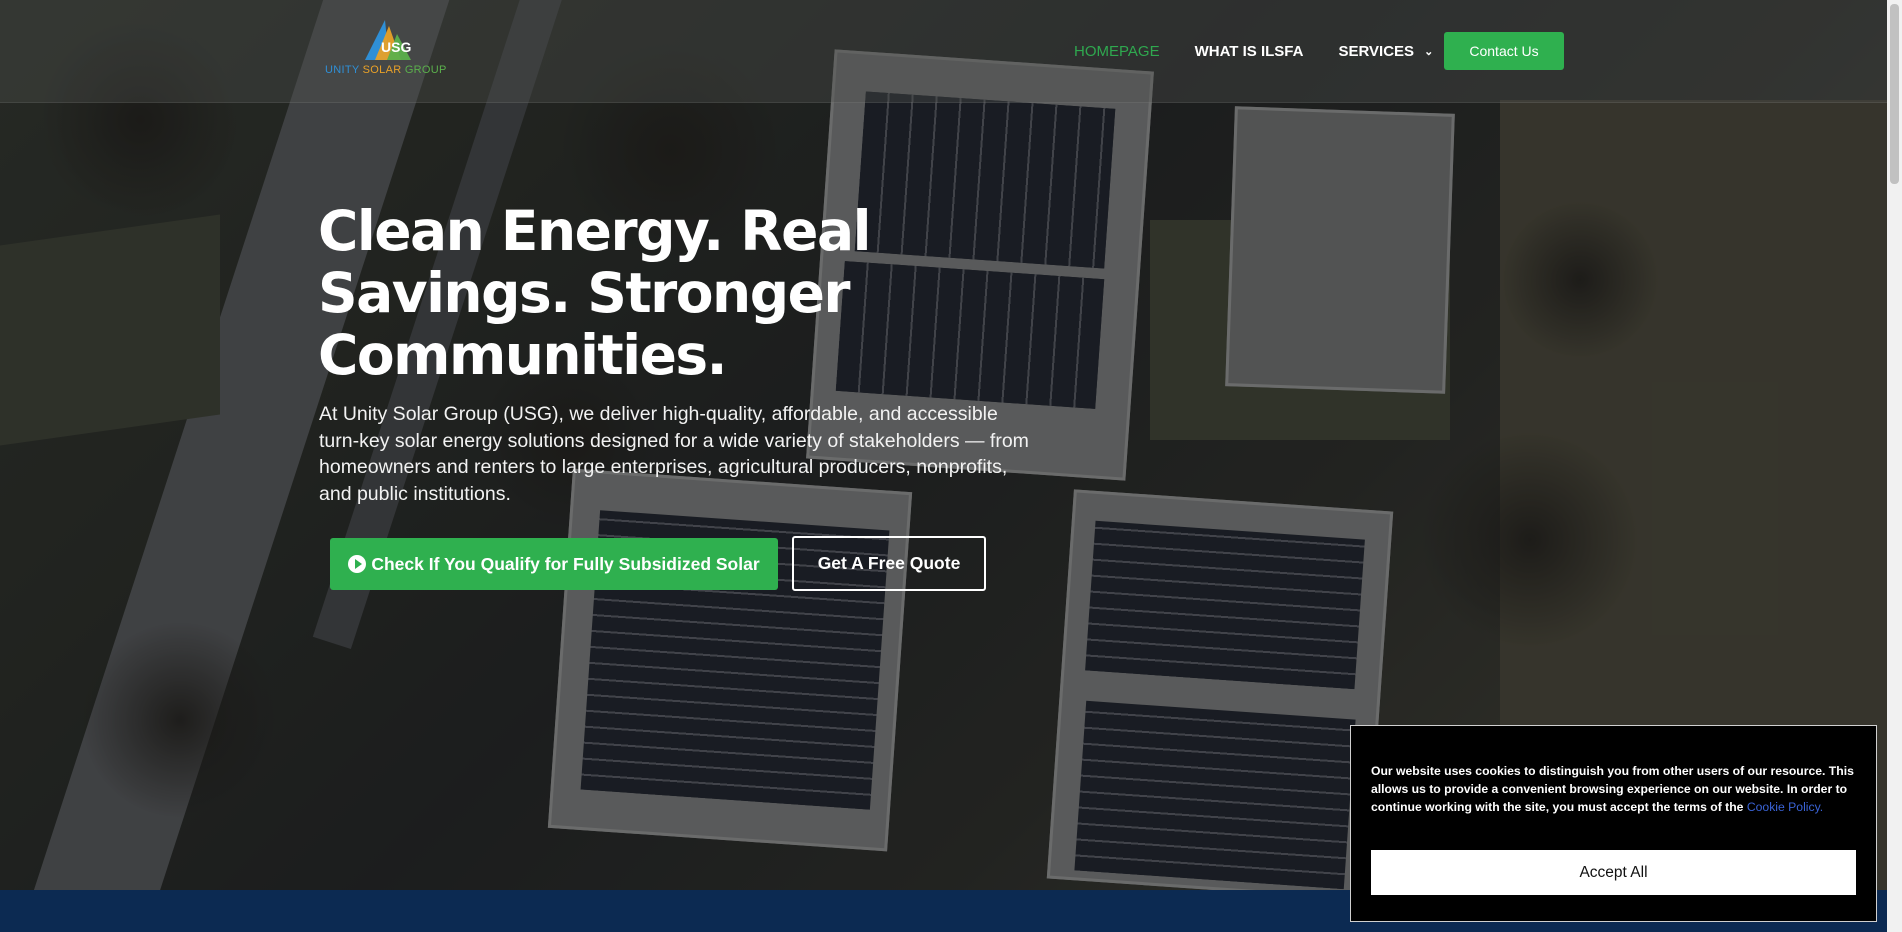  I want to click on play-circle-icon, so click(357, 564).